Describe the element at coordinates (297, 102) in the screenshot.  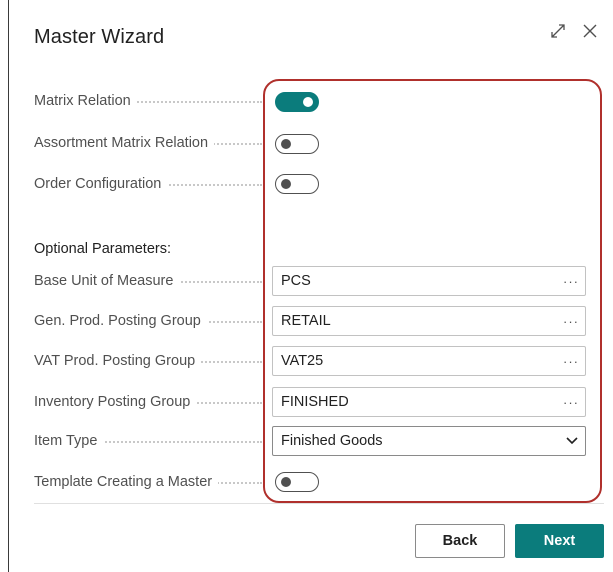
I see `matrix-relation-toggle` at that location.